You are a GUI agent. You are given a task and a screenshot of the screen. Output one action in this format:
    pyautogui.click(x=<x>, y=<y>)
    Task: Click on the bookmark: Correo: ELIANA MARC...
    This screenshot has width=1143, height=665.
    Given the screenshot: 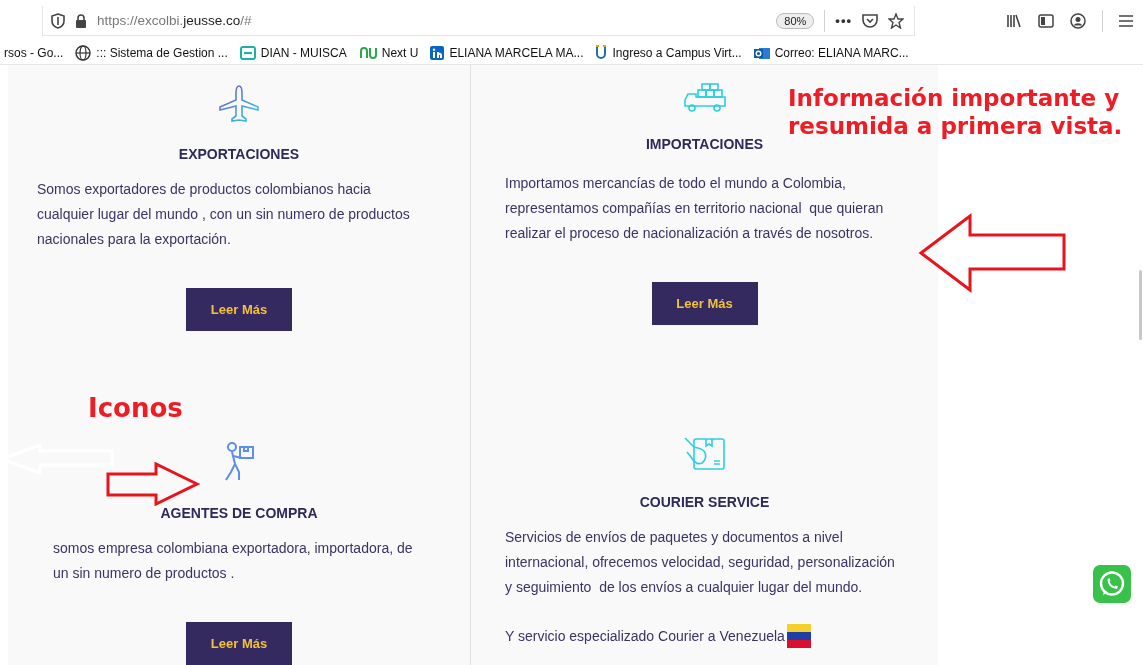 What is the action you would take?
    pyautogui.click(x=831, y=53)
    